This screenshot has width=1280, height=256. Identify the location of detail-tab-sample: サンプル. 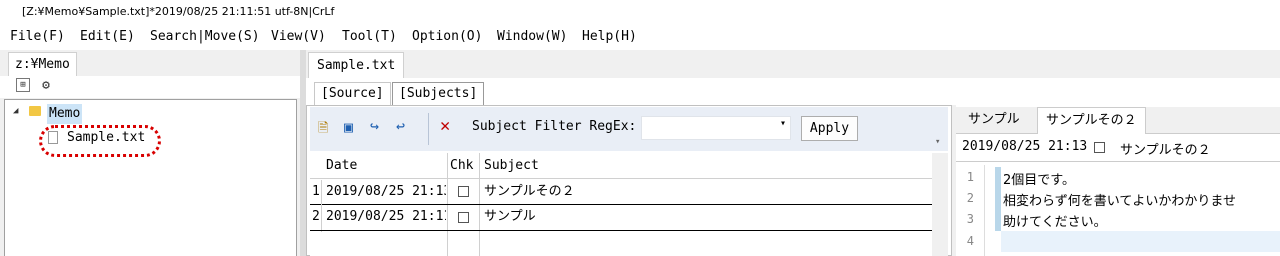
(994, 120).